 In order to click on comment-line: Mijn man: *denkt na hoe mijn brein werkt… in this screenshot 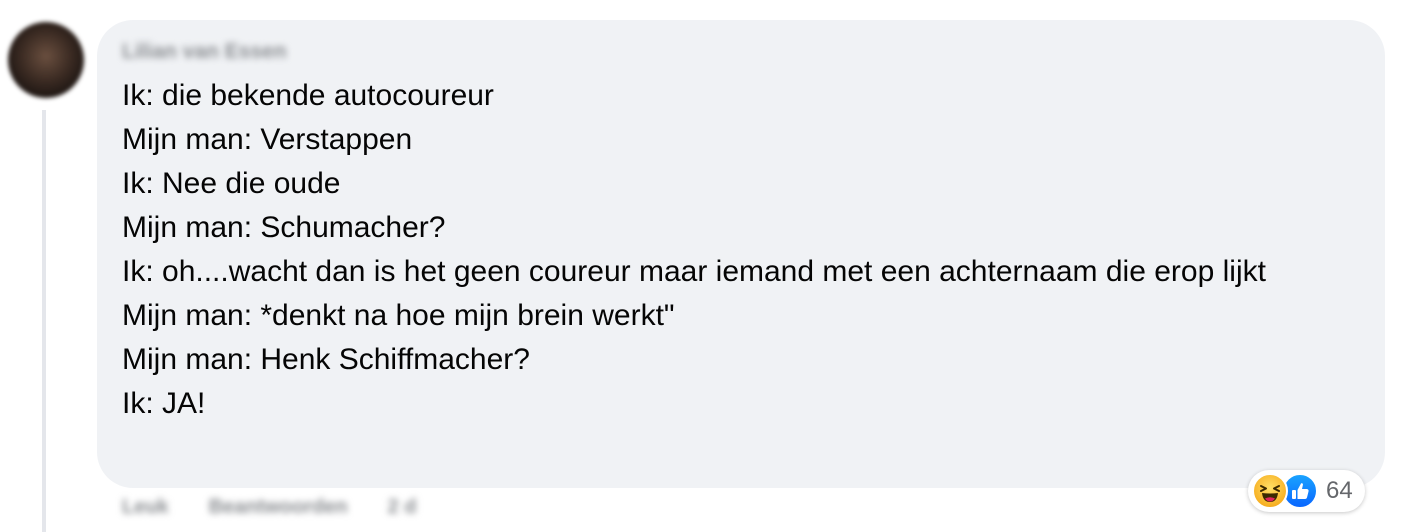, I will do `click(398, 315)`.